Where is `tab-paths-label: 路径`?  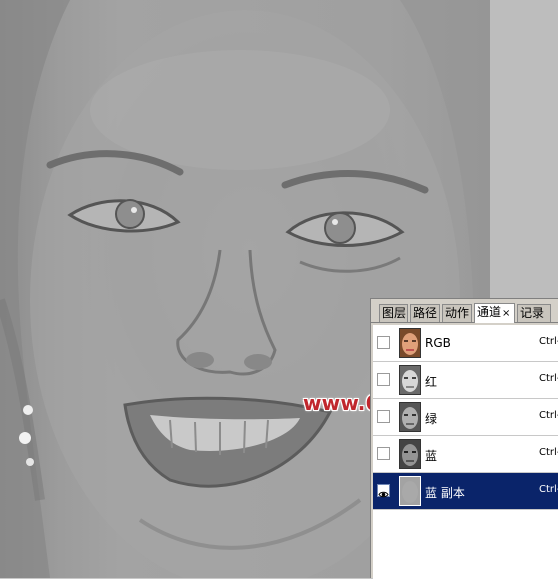
tab-paths-label: 路径 is located at coordinates (425, 313).